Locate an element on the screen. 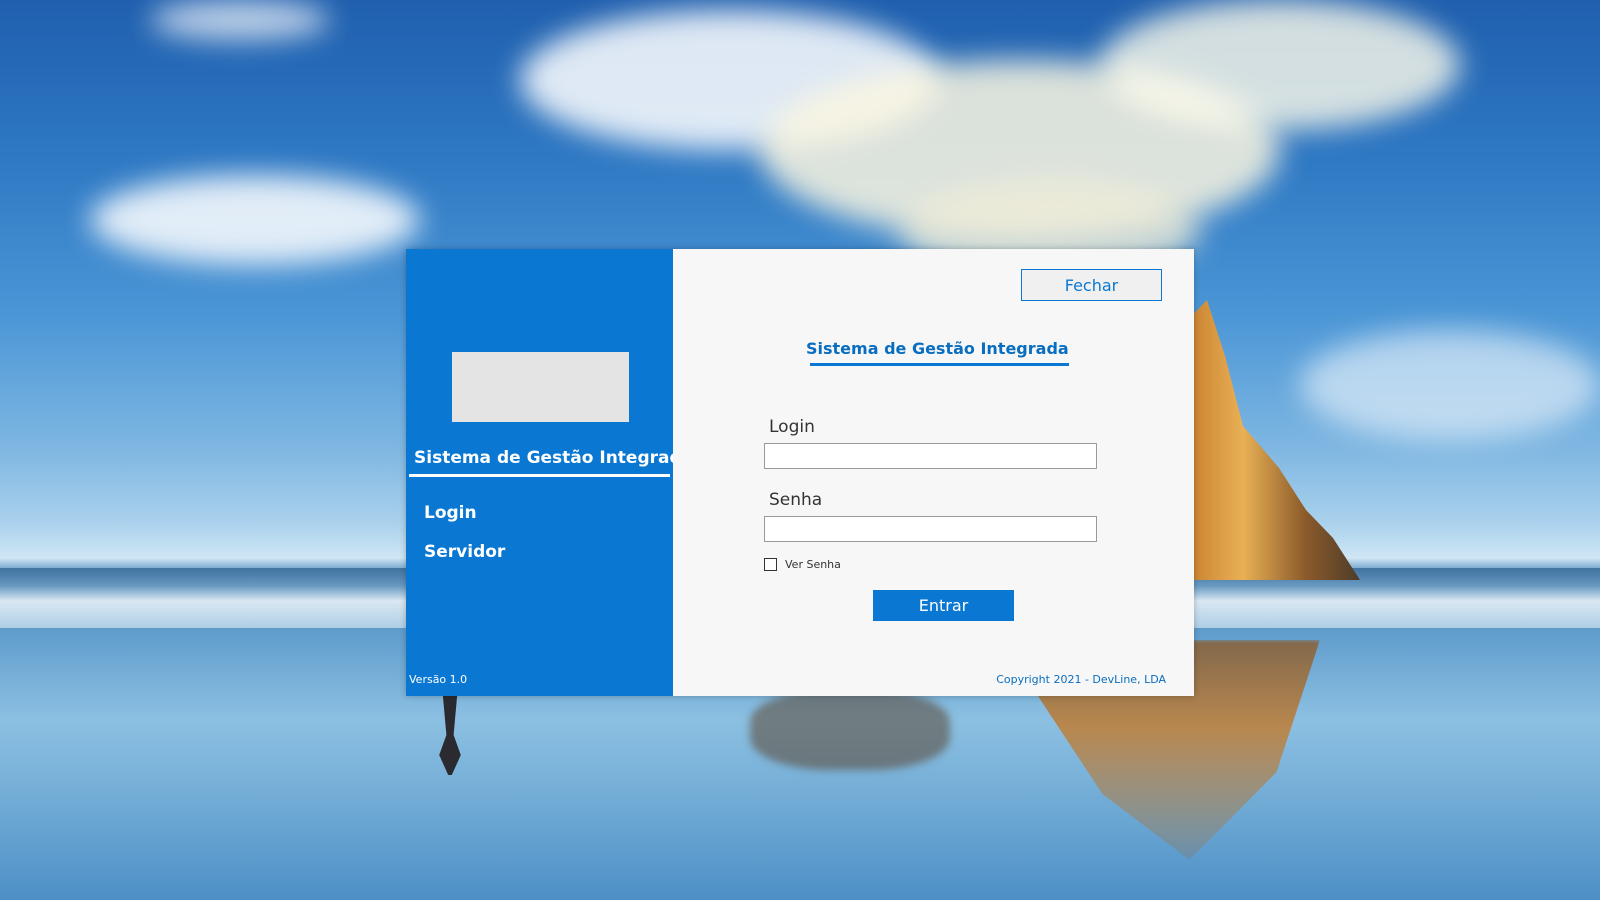 Image resolution: width=1600 pixels, height=900 pixels. page-title: Sistema de Gestão Integrada is located at coordinates (937, 348).